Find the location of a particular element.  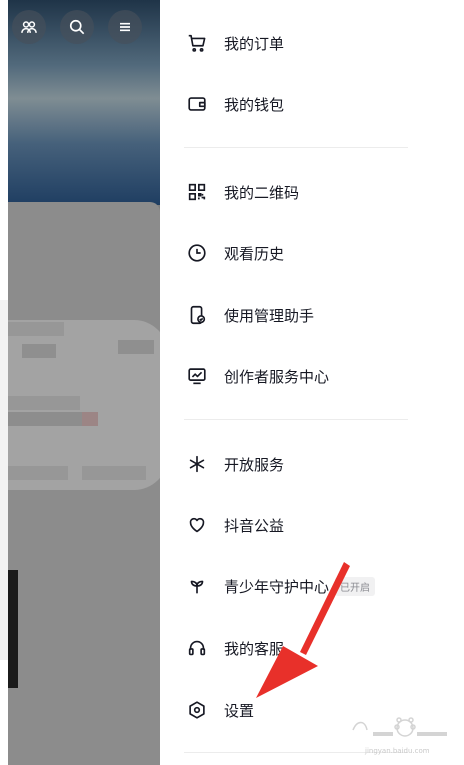

watermark-text: jingyan.baidu.com is located at coordinates (397, 751).